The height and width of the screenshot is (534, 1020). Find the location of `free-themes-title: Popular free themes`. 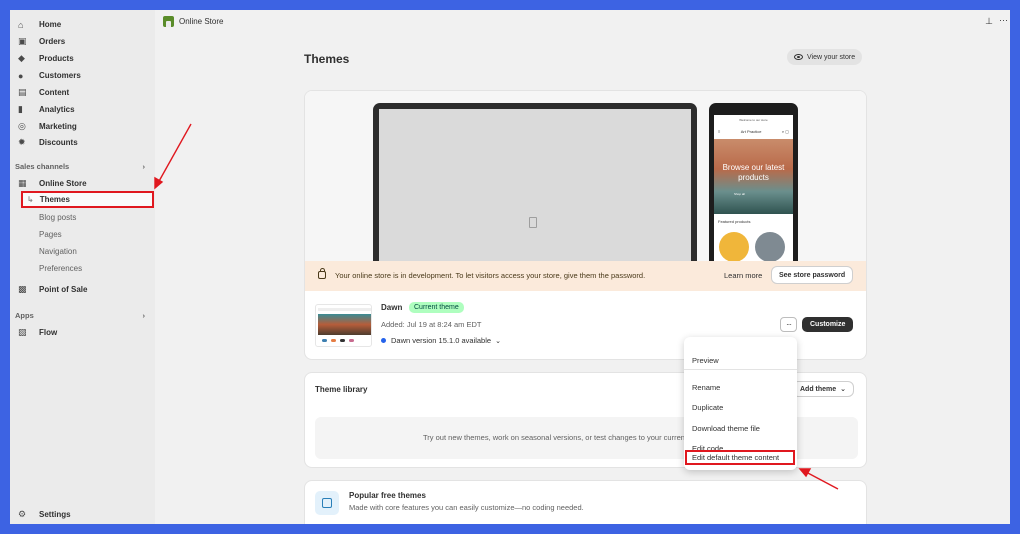

free-themes-title: Popular free themes is located at coordinates (387, 495).